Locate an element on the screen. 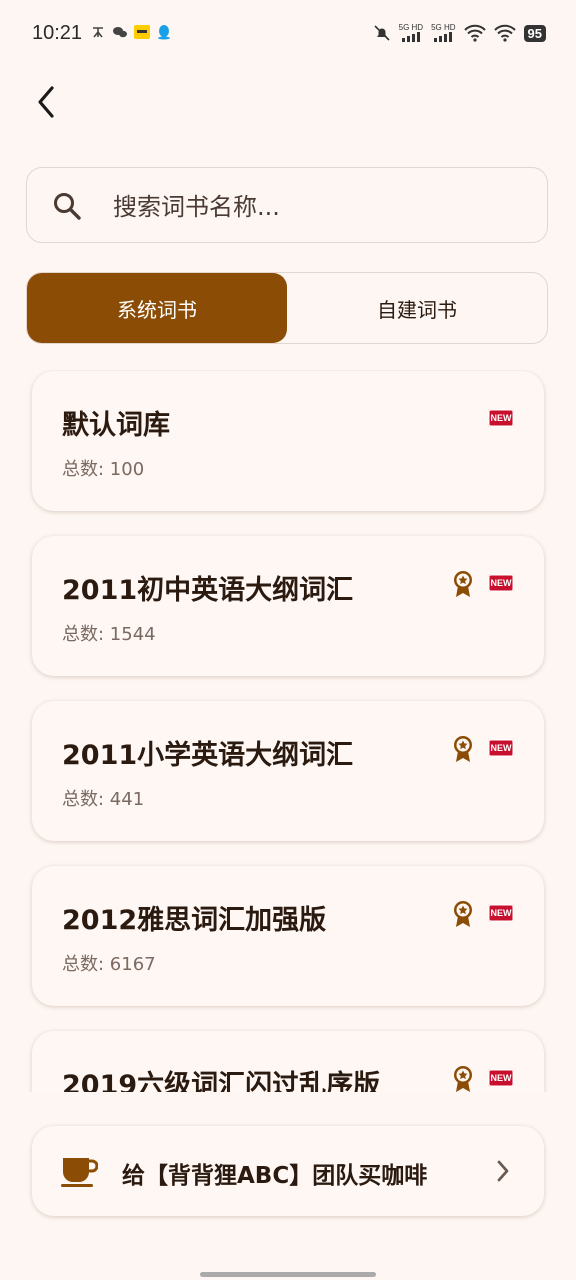 The height and width of the screenshot is (1280, 576). buy-coffee-button: 给【背背狸ABC】团队买咖啡 is located at coordinates (288, 1171).